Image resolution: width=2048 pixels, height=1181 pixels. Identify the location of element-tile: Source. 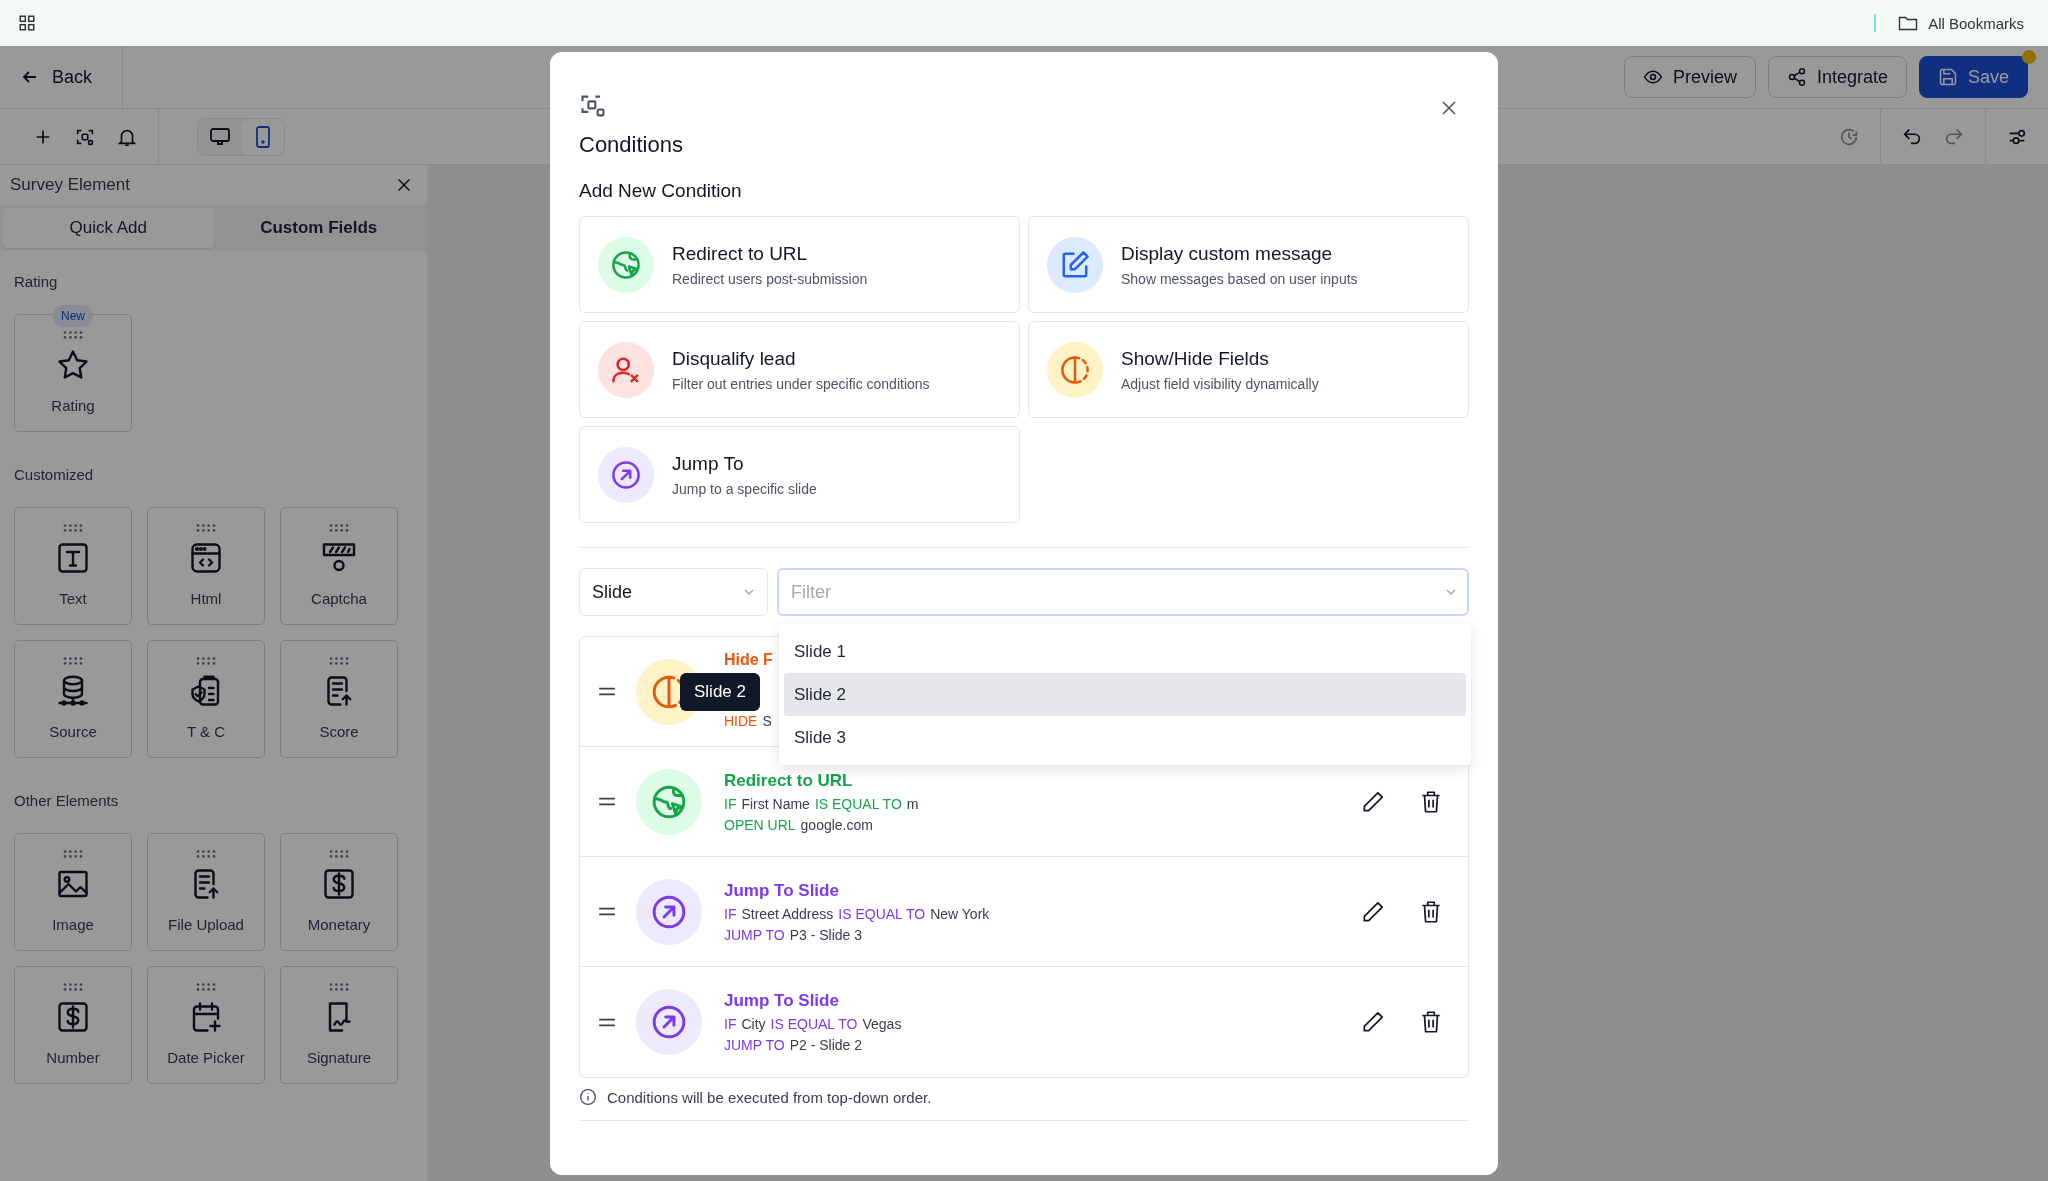
(73, 699).